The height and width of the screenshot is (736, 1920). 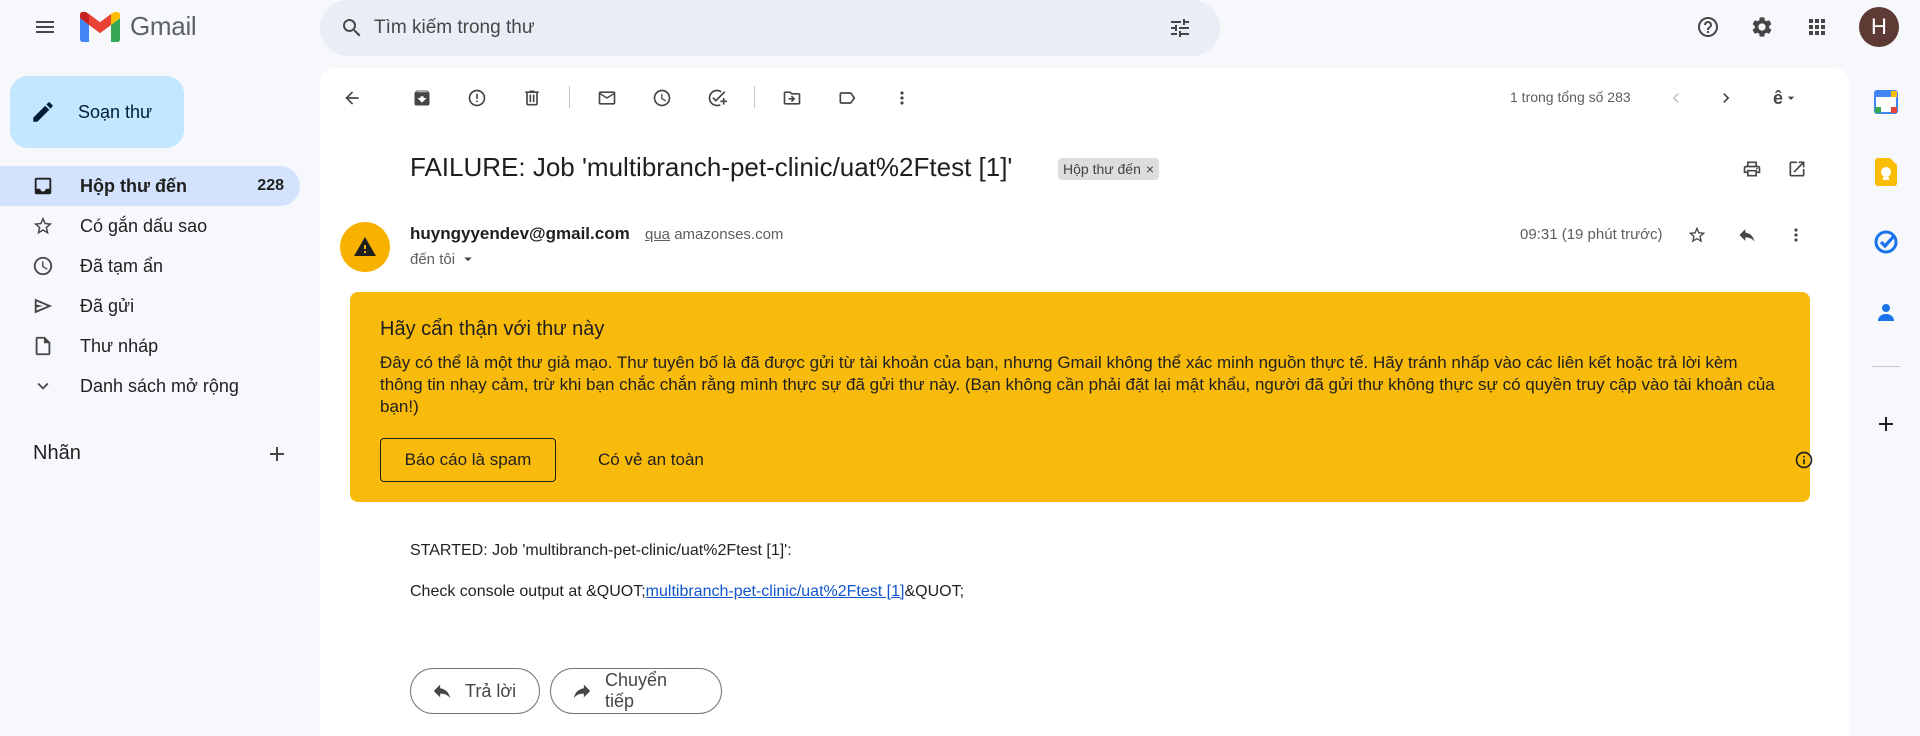 I want to click on sender-avatar, so click(x=365, y=247).